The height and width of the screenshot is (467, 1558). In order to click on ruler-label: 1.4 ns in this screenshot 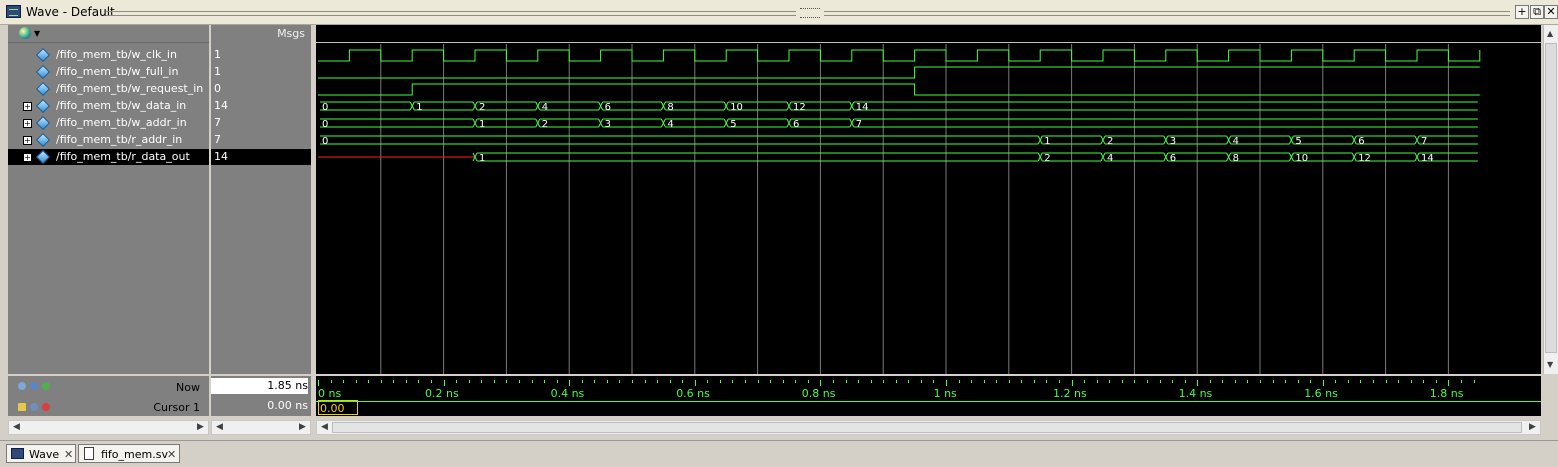, I will do `click(1195, 393)`.